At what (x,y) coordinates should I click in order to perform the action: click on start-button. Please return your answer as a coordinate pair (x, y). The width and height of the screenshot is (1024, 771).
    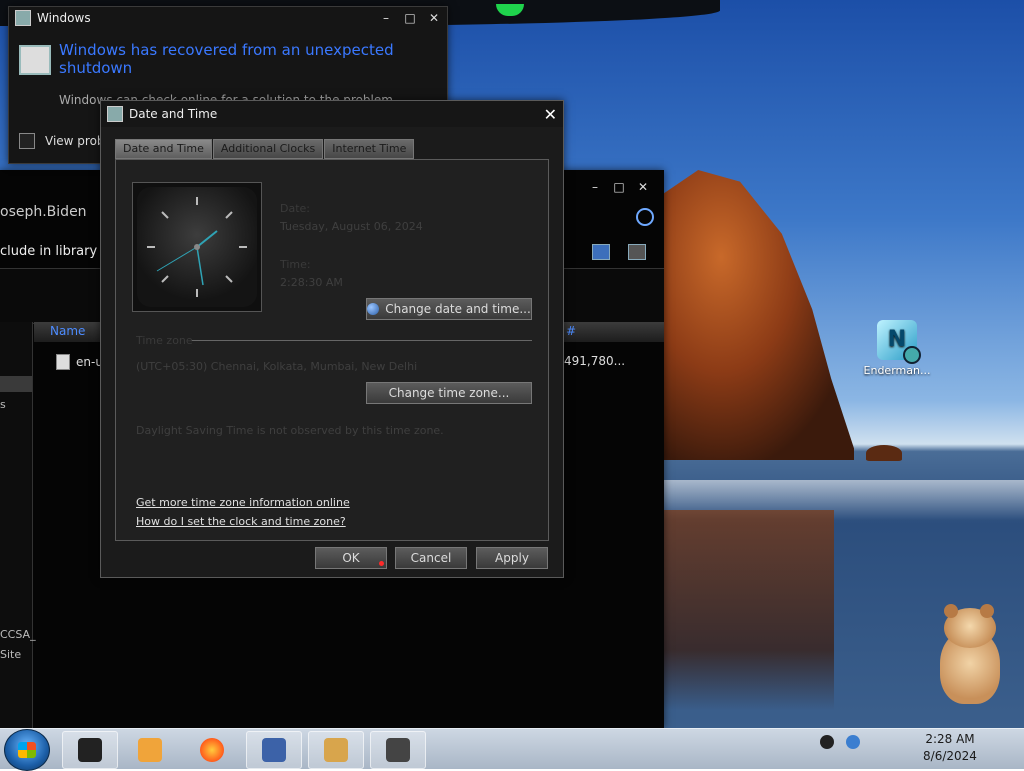
    Looking at the image, I should click on (27, 750).